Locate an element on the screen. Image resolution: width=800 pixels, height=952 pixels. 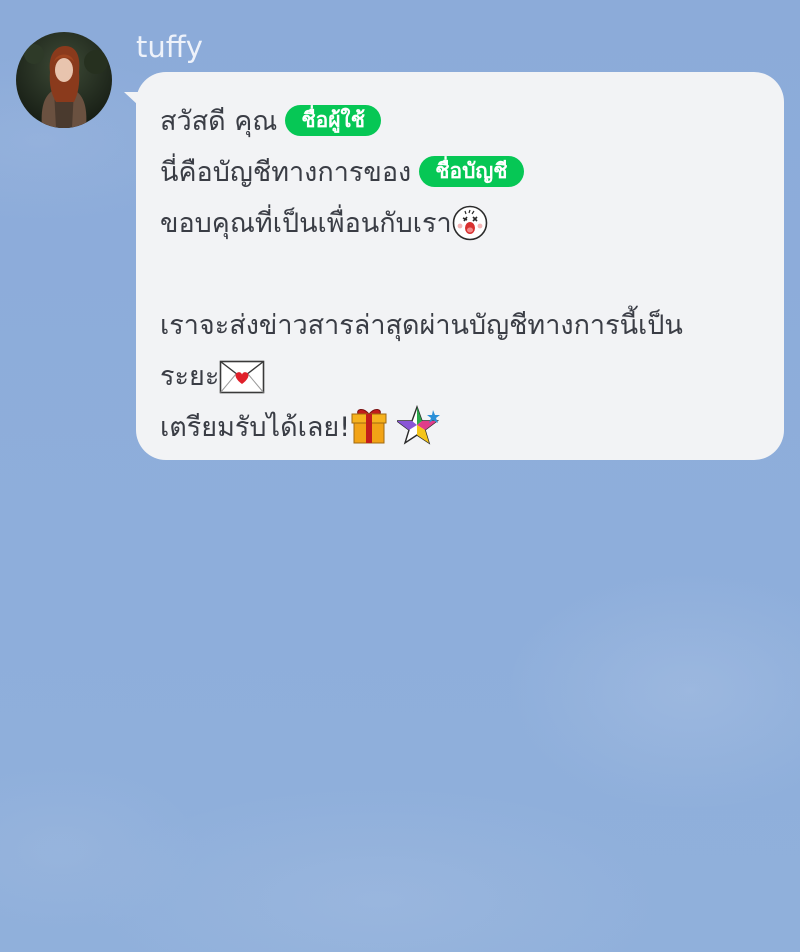
sparkle-star-emoji-icon is located at coordinates (417, 433).